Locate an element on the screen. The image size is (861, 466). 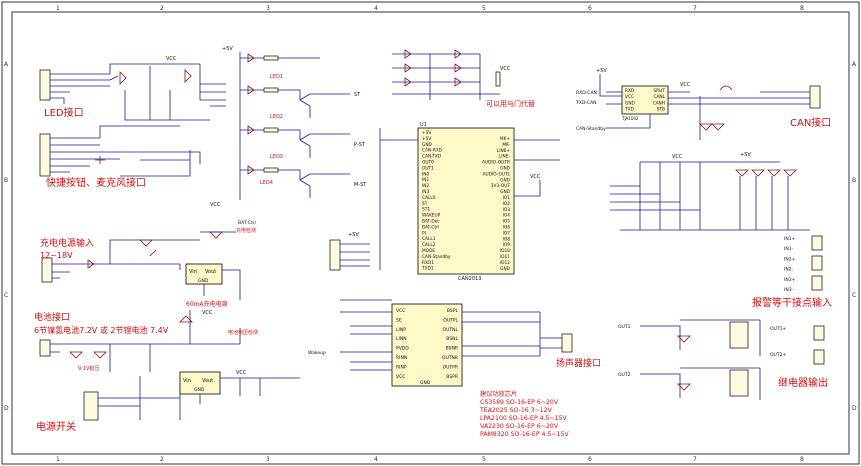
battery-connector is located at coordinates (45, 348).